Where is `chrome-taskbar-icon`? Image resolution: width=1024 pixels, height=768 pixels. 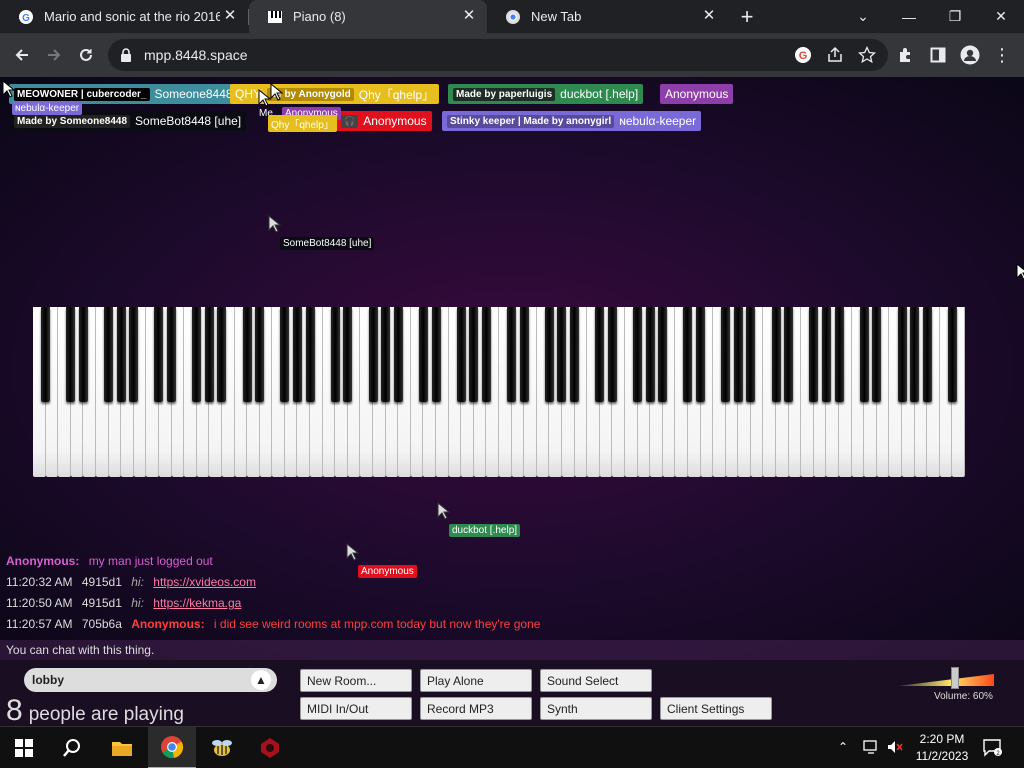 chrome-taskbar-icon is located at coordinates (172, 747).